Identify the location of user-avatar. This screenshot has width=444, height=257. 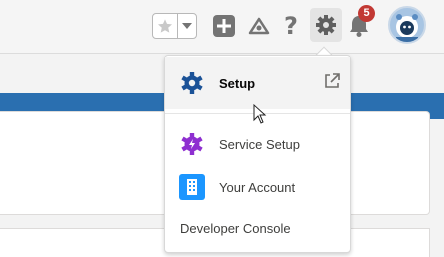
(407, 25).